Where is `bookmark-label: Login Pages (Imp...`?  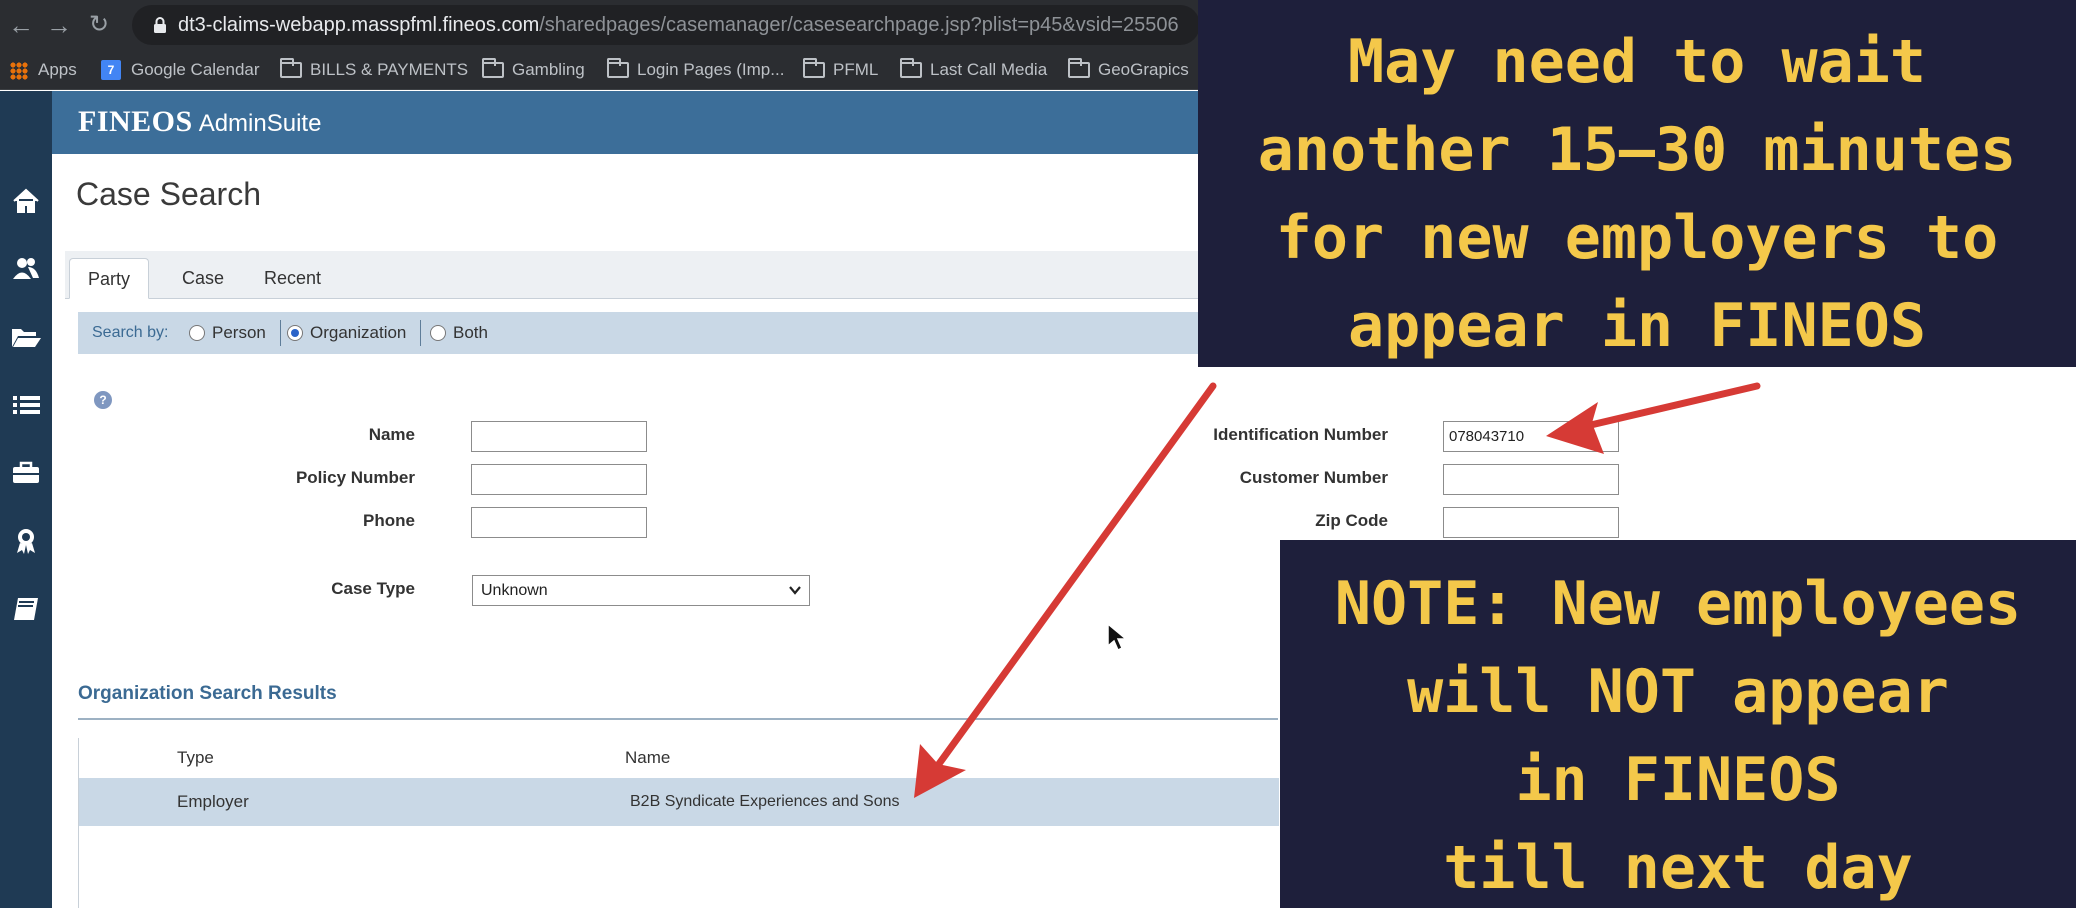
bookmark-label: Login Pages (Imp... is located at coordinates (711, 69).